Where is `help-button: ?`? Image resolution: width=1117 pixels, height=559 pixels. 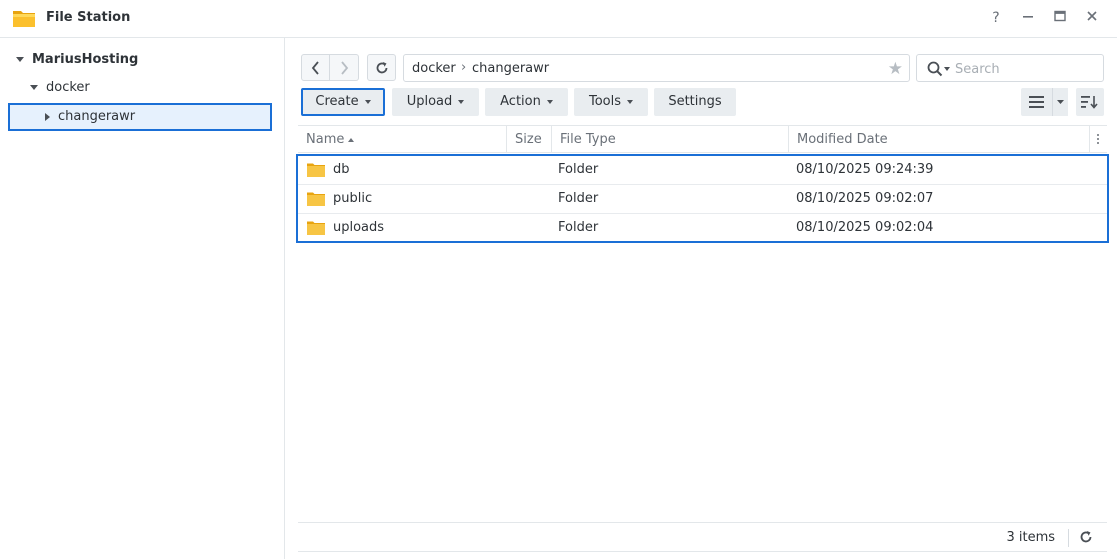
help-button: ? is located at coordinates (996, 18).